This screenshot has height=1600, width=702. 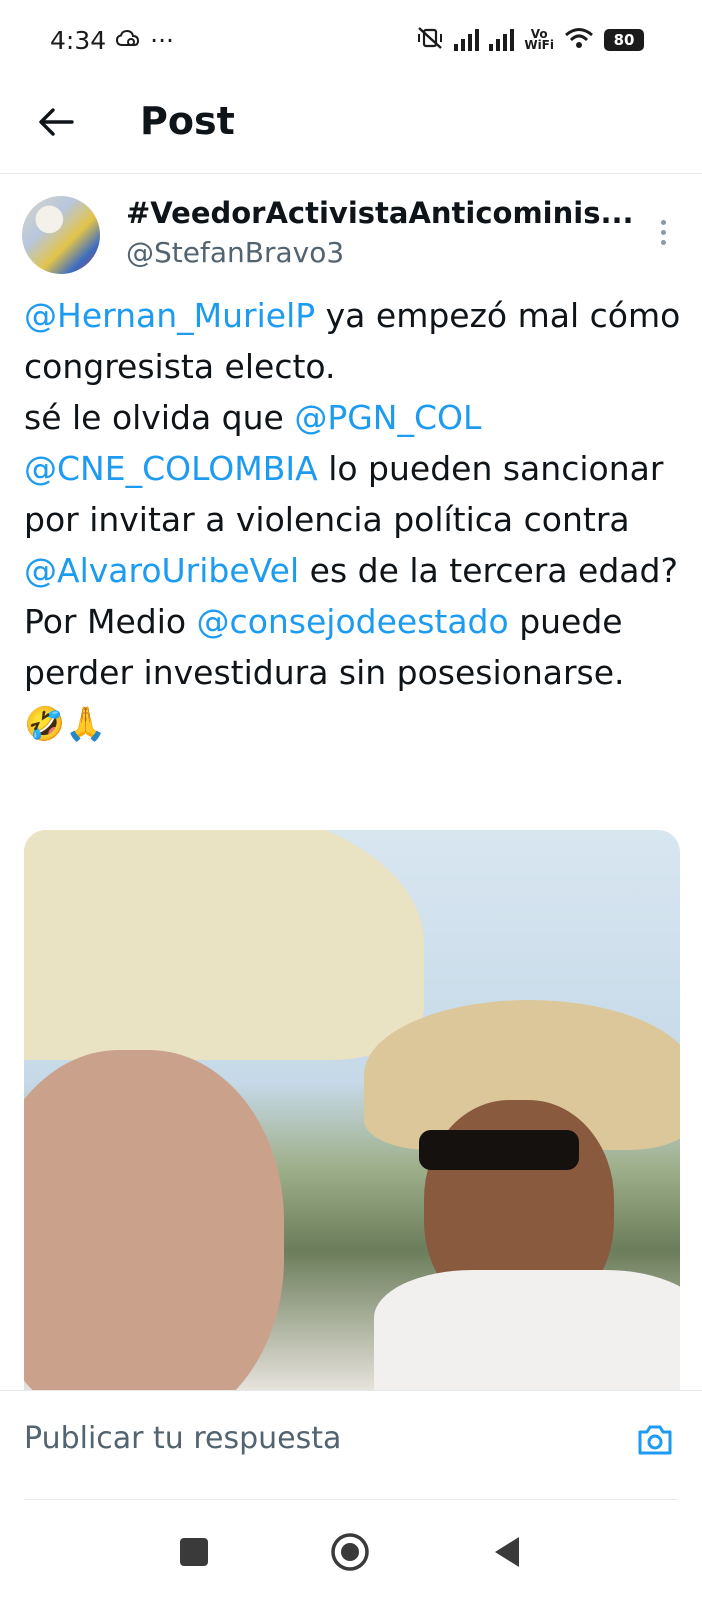 I want to click on vowifi-line2: WiFi, so click(x=539, y=45).